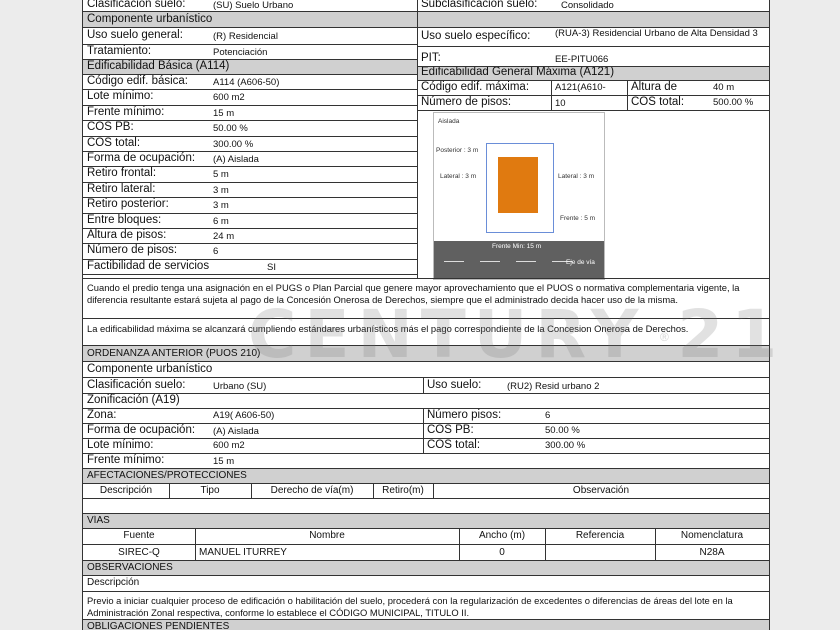  Describe the element at coordinates (518, 72) in the screenshot. I see `max-buildability-header-text: Edificabilidad General Máxima (A121)` at that location.